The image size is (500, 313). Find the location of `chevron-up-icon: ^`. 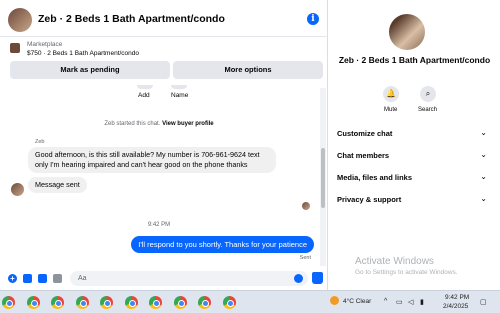

chevron-up-icon: ^ is located at coordinates (385, 301).